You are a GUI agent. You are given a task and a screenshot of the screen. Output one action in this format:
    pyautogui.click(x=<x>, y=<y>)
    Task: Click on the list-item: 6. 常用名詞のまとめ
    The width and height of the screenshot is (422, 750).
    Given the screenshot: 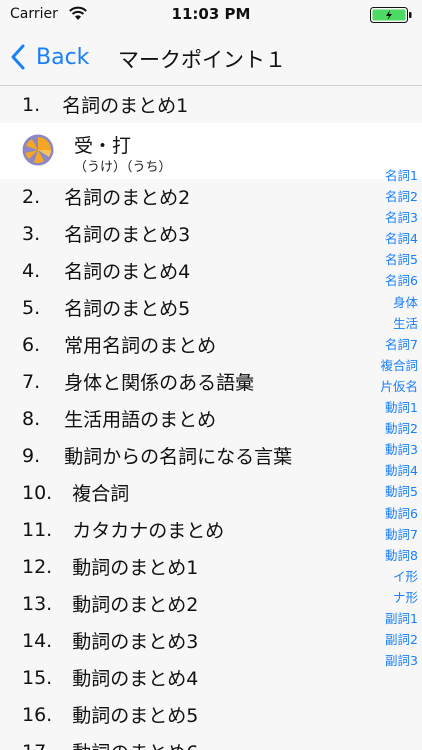 What is the action you would take?
    pyautogui.click(x=211, y=344)
    